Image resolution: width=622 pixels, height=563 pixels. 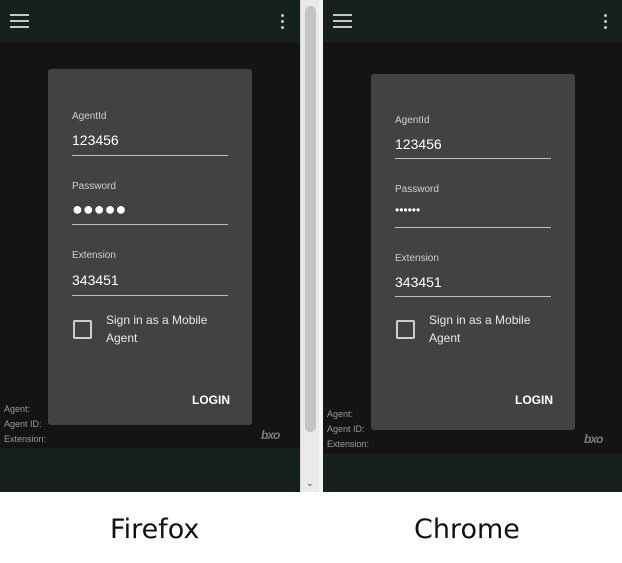 What do you see at coordinates (467, 529) in the screenshot?
I see `chrome-caption: Chrome` at bounding box center [467, 529].